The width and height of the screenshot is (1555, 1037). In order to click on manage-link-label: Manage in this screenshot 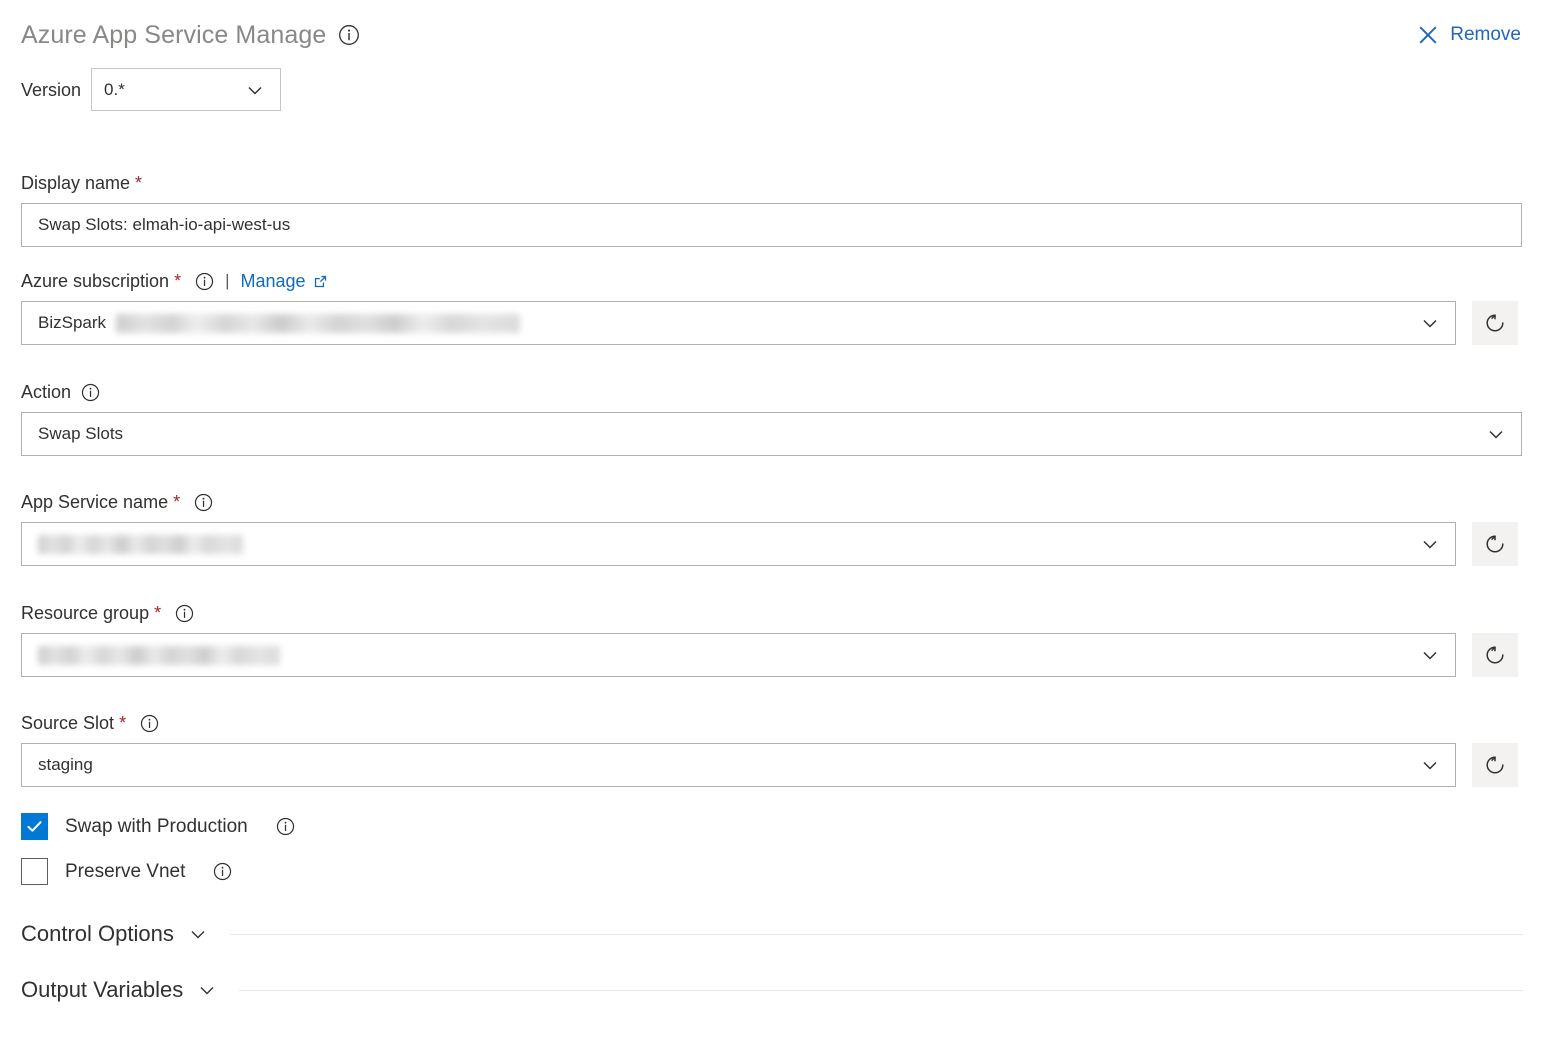, I will do `click(273, 281)`.